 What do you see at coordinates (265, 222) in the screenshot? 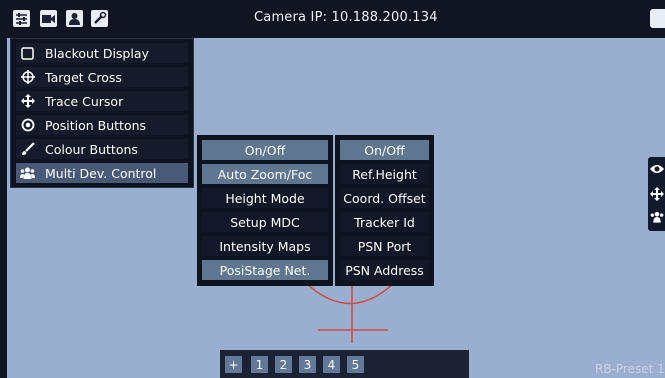
I see `mdc-setup-button: Setup MDC` at bounding box center [265, 222].